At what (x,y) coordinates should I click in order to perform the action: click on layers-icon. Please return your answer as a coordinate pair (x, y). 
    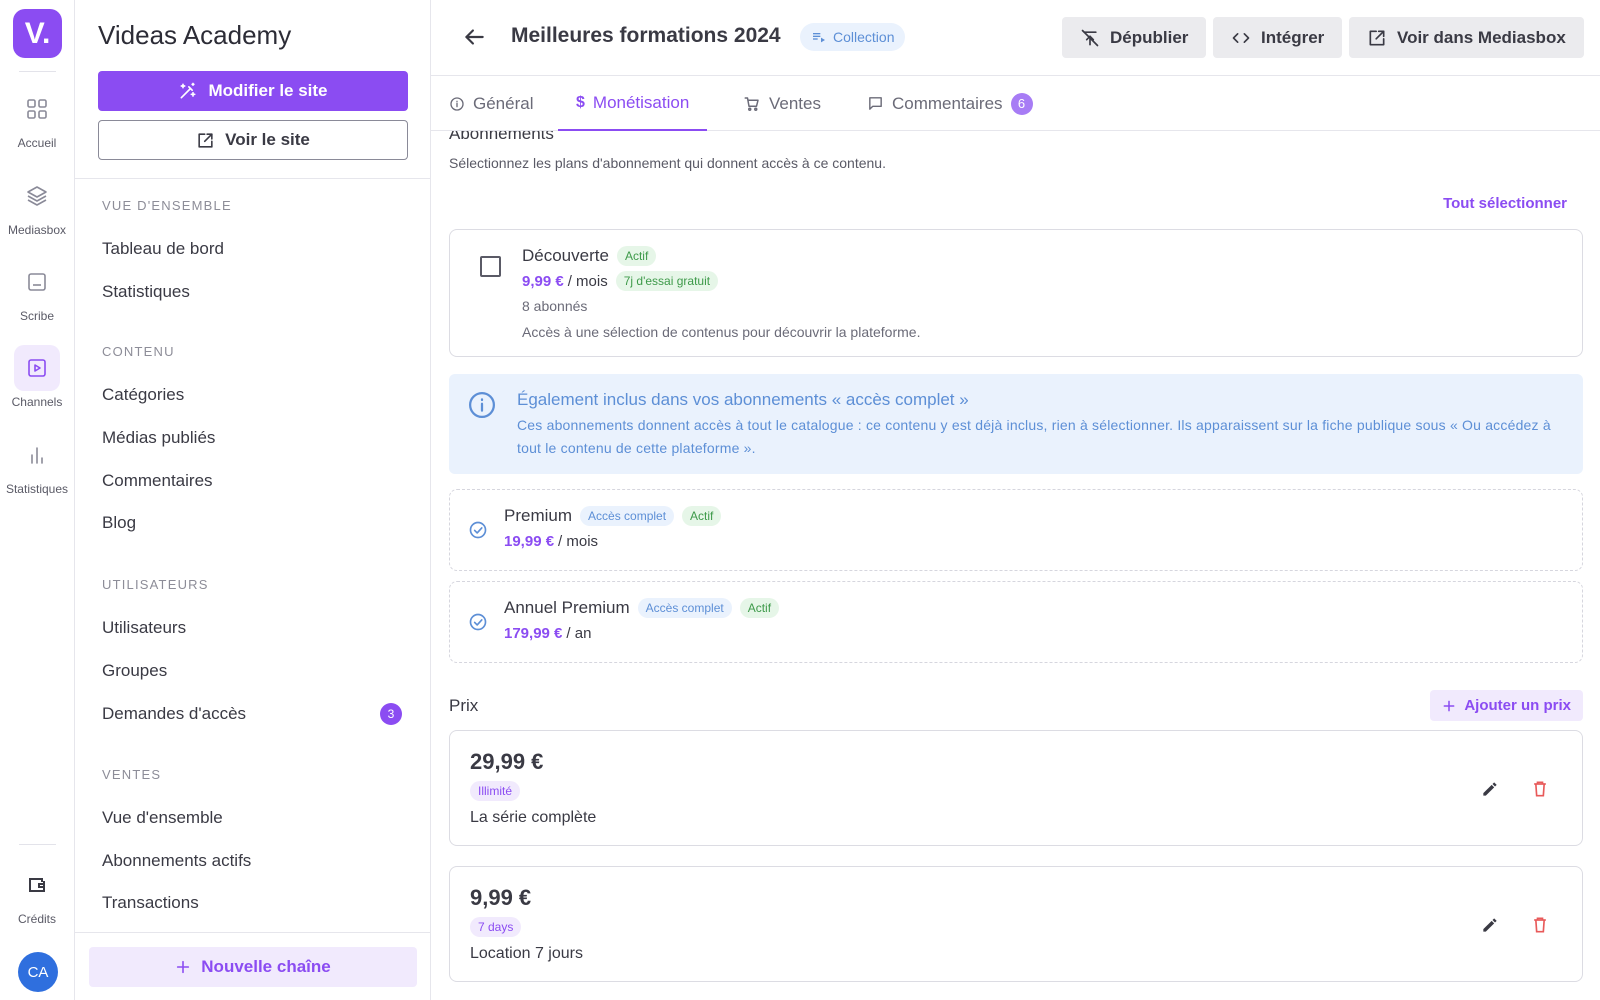
    Looking at the image, I should click on (37, 196).